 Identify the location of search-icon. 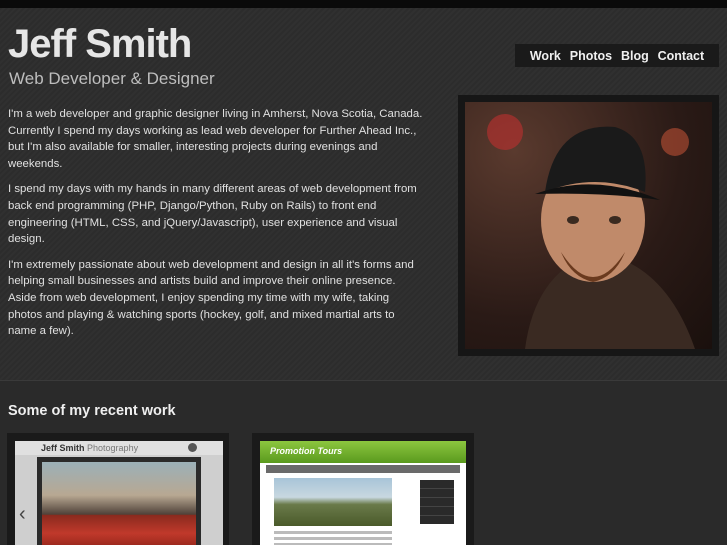
(192, 447).